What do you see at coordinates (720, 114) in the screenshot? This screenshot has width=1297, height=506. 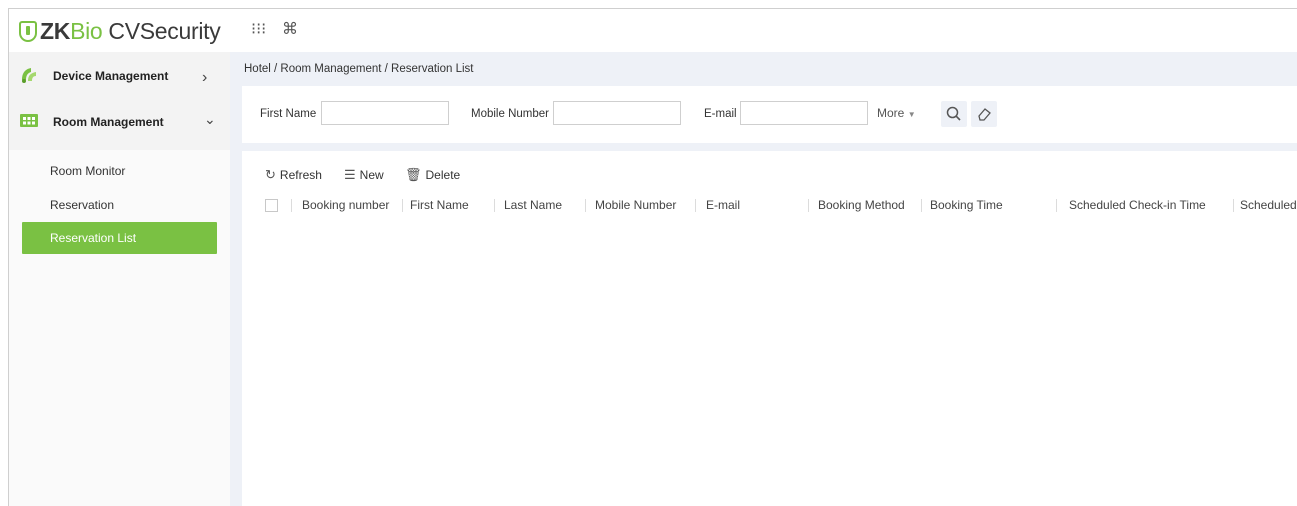 I see `email-label: E-mail` at bounding box center [720, 114].